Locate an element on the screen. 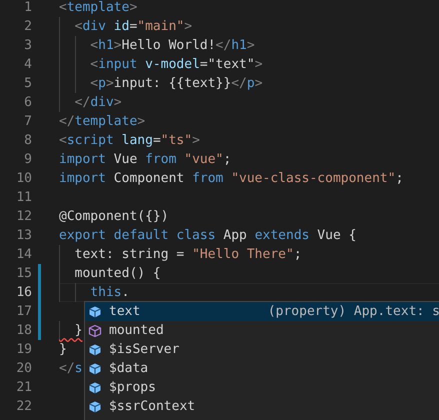  code-line: <input v-model="text"> is located at coordinates (176, 64).